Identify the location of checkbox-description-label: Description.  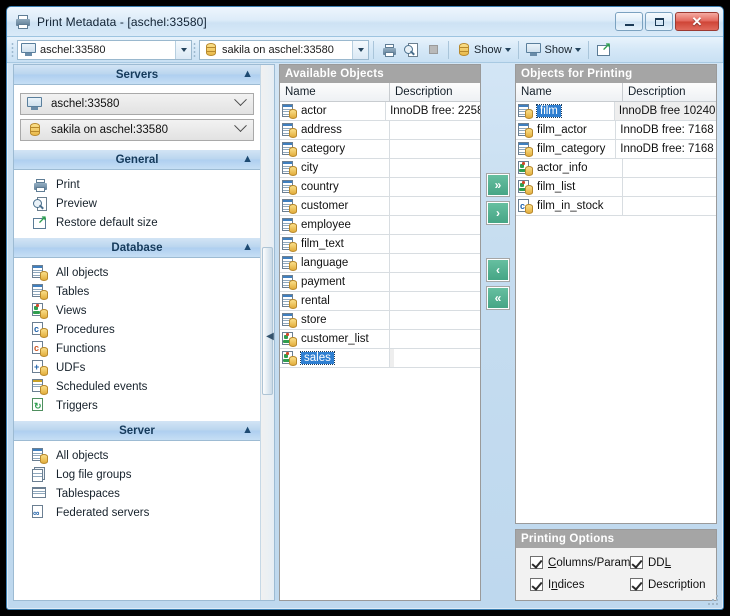
(677, 584).